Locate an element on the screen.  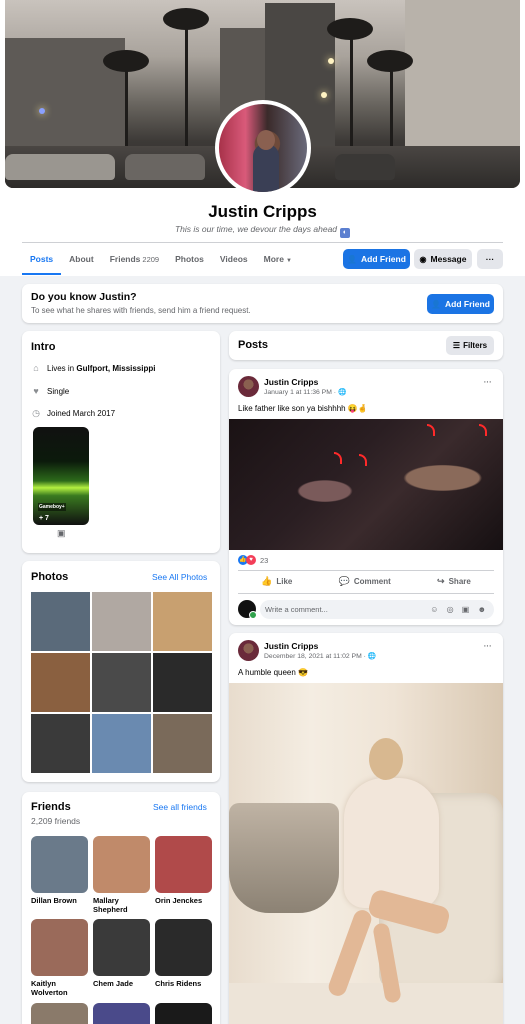
post-timestamp: January 1 at 11:36 PM · is located at coordinates (301, 392).